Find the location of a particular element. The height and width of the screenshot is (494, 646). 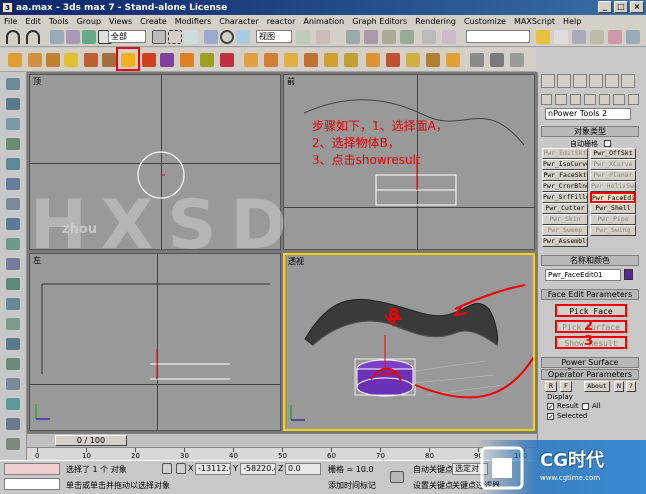

left-tool-2-icon is located at coordinates (13, 104).